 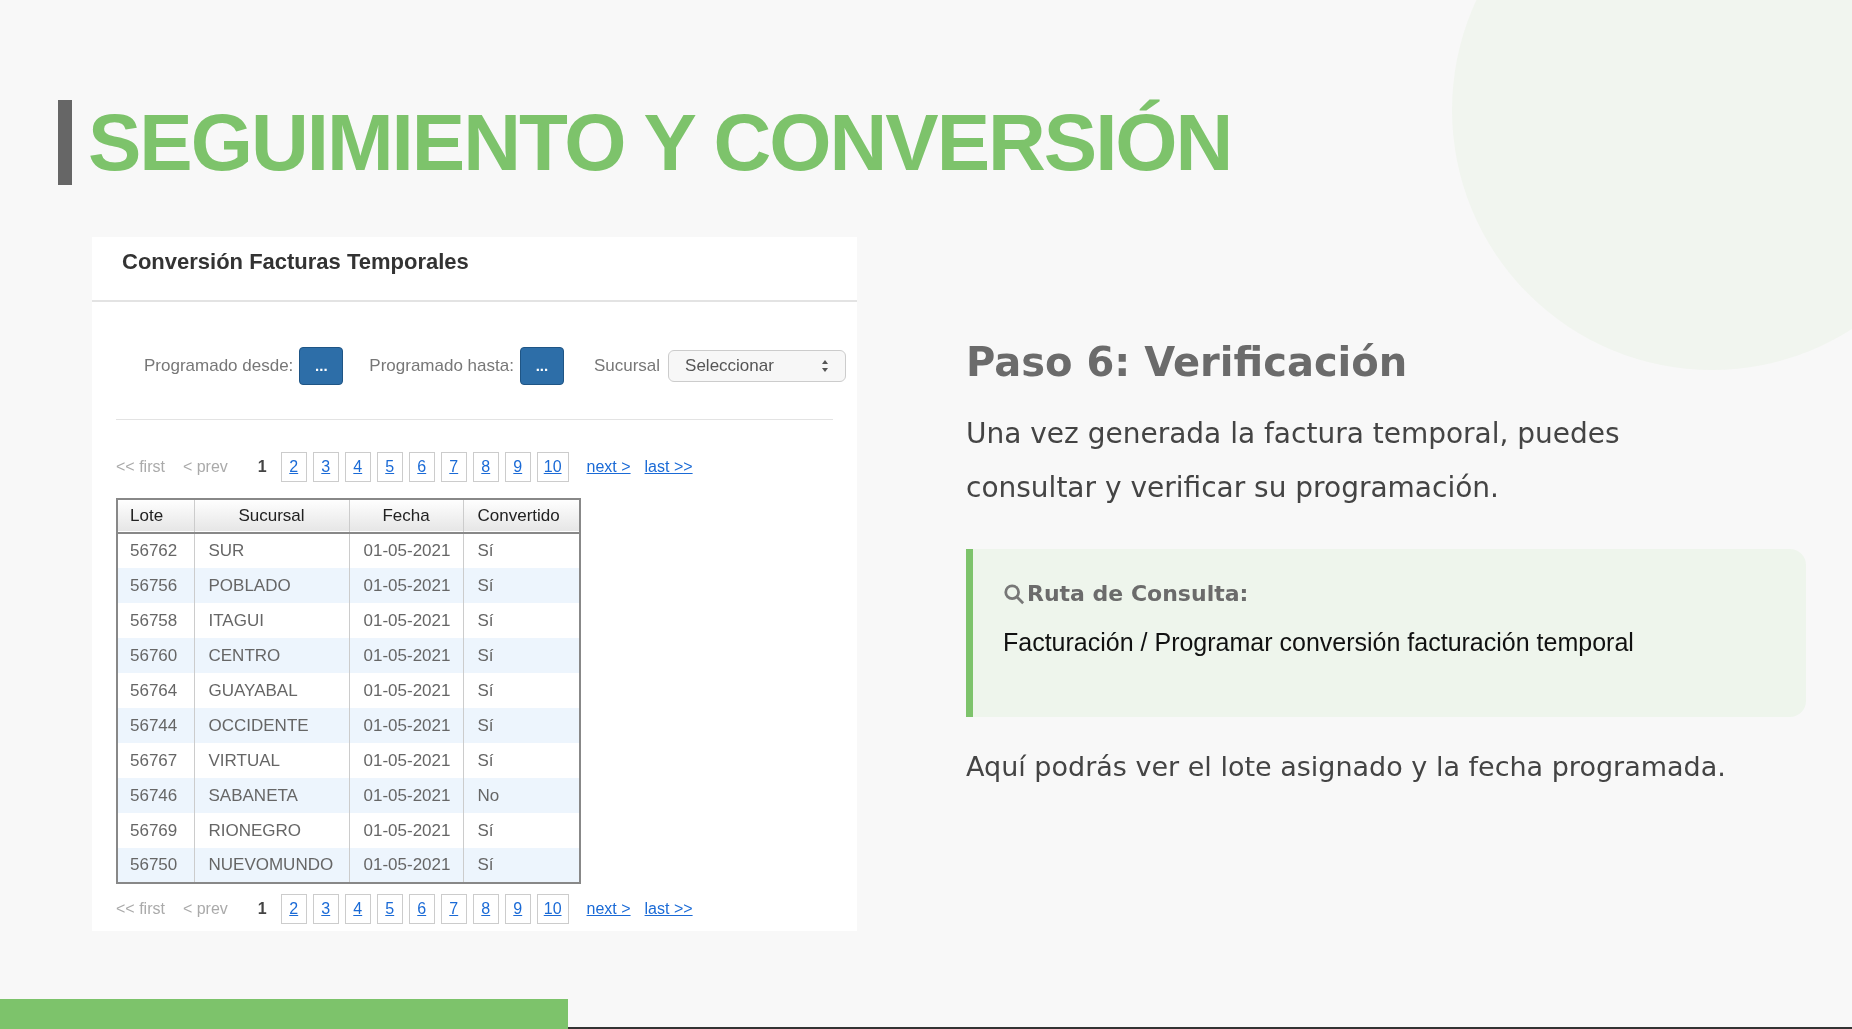 What do you see at coordinates (1319, 642) in the screenshot?
I see `route-path: Facturación / Programar conversión facturación temporal` at bounding box center [1319, 642].